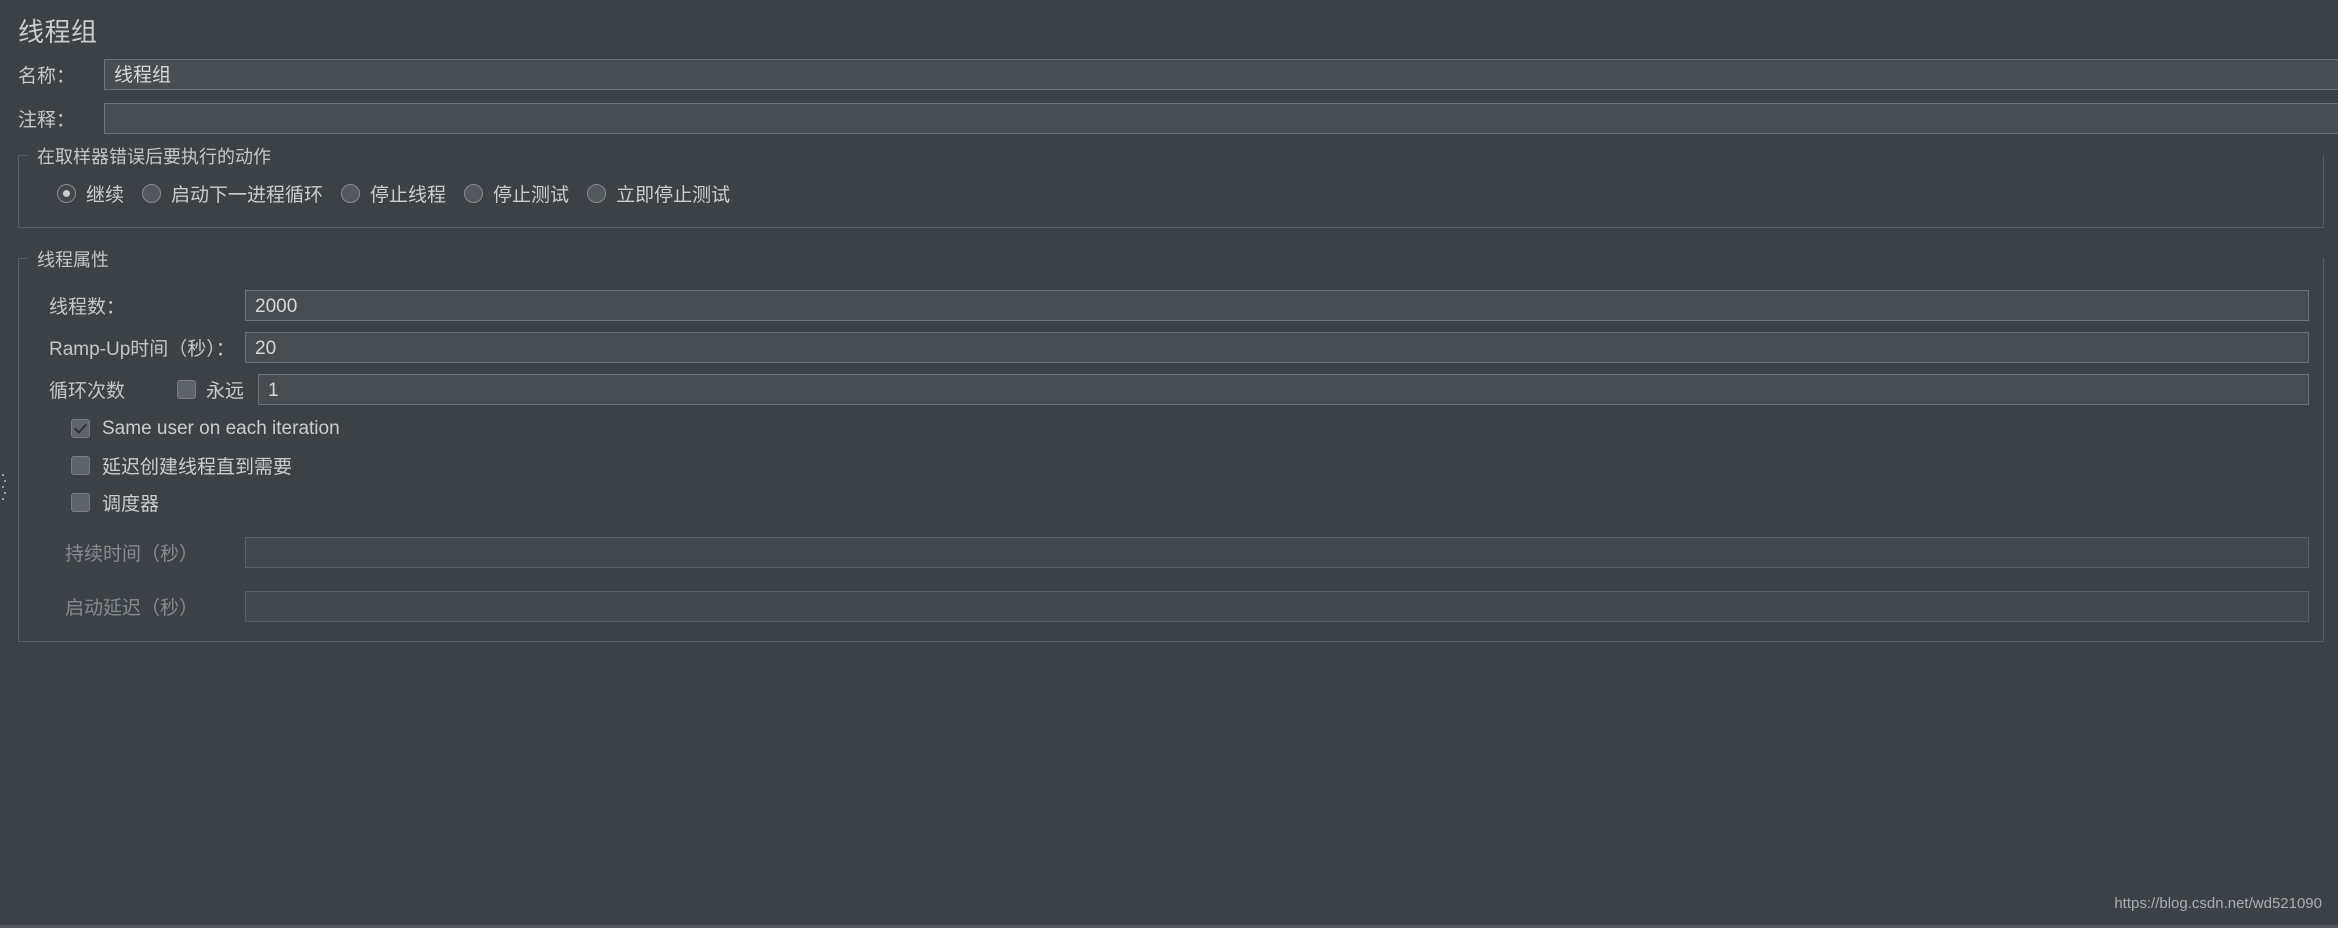 This screenshot has width=2338, height=928. What do you see at coordinates (58, 32) in the screenshot?
I see `page-title: 线程组` at bounding box center [58, 32].